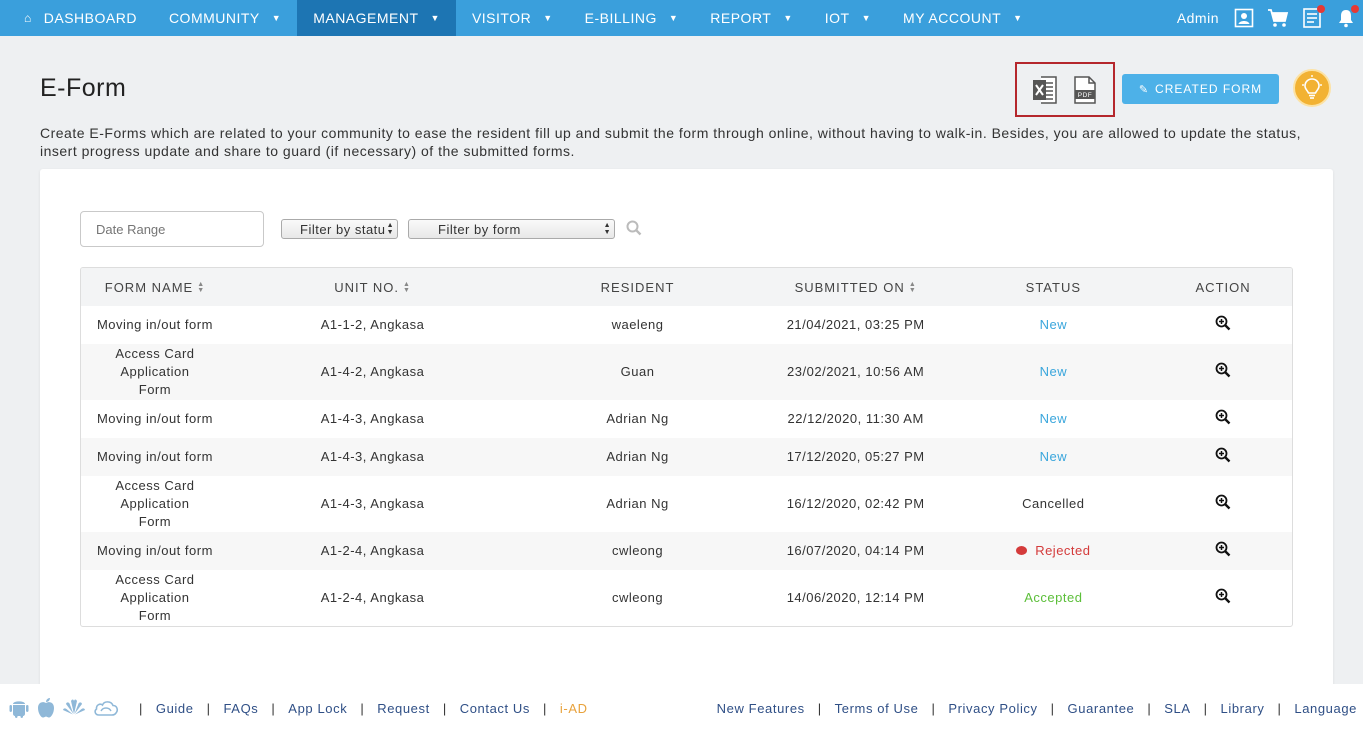 The width and height of the screenshot is (1363, 732). I want to click on user-name: Admin, so click(1198, 18).